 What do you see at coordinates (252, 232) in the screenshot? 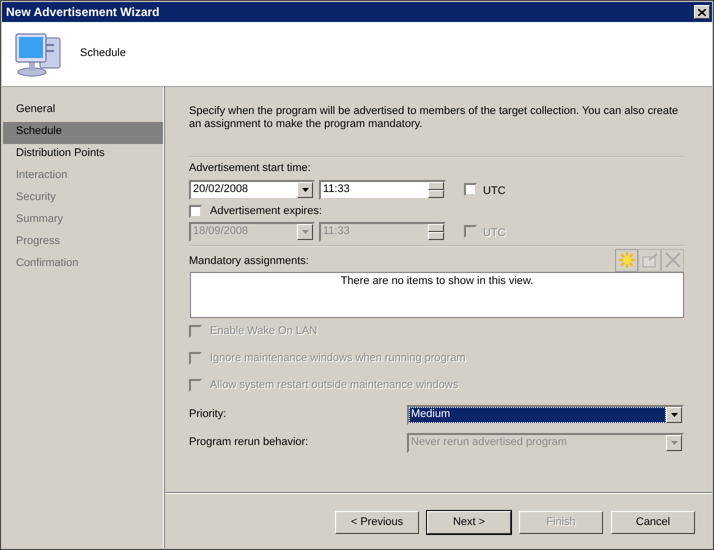
I see `date-picker: 18/09/2008` at bounding box center [252, 232].